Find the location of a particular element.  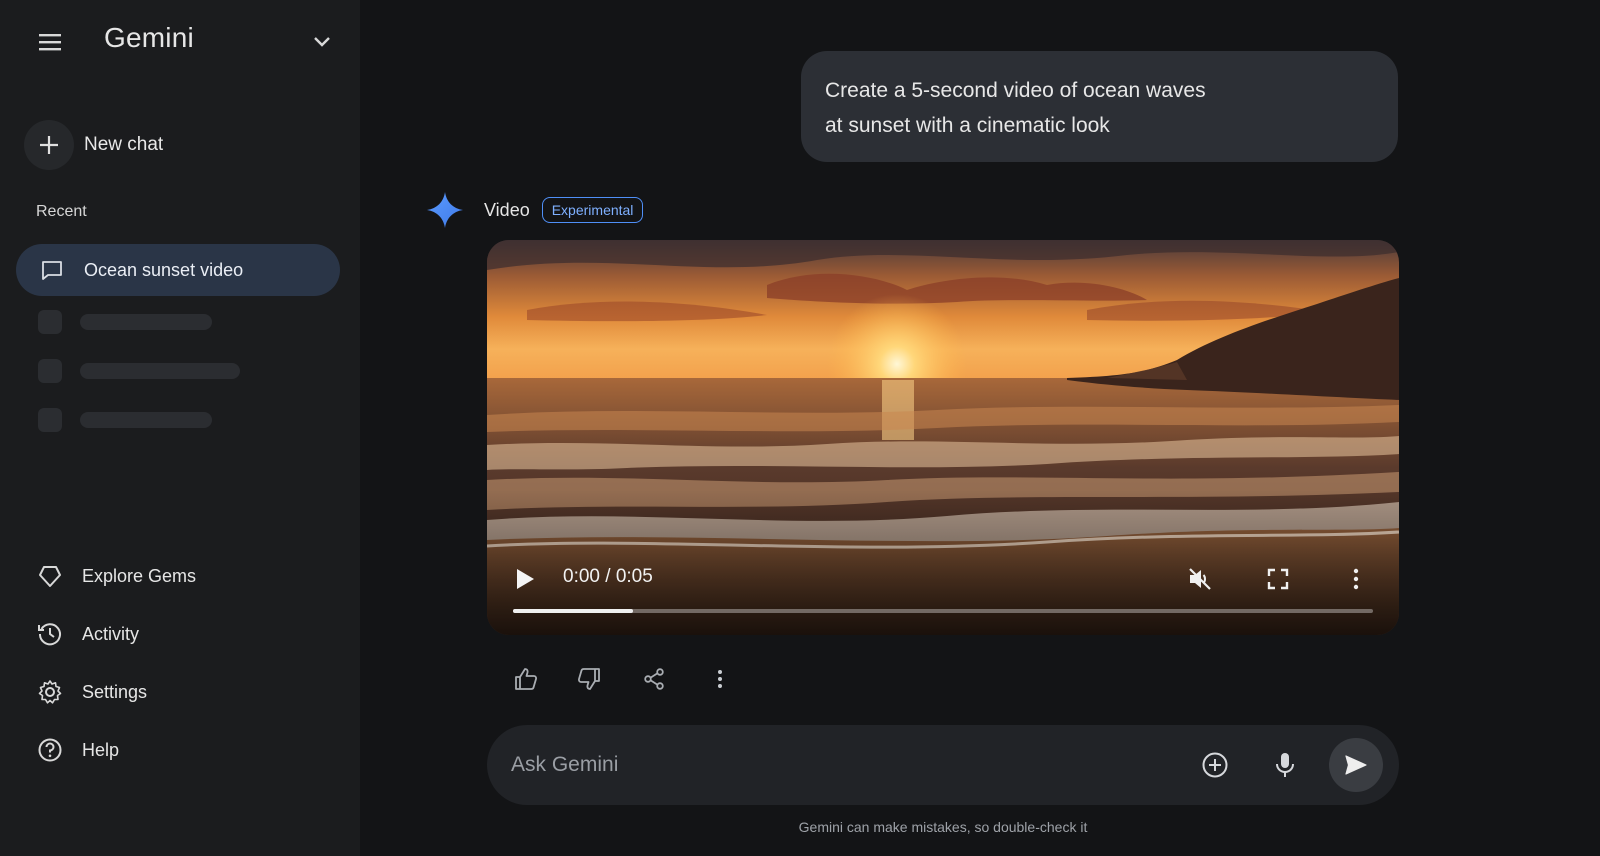

sidebar-item-explore-gems: Explore Gems is located at coordinates (116, 576).